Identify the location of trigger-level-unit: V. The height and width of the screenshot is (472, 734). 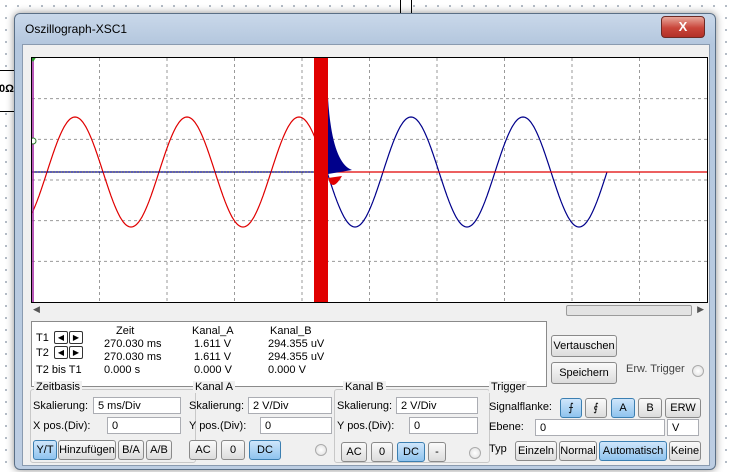
(683, 427).